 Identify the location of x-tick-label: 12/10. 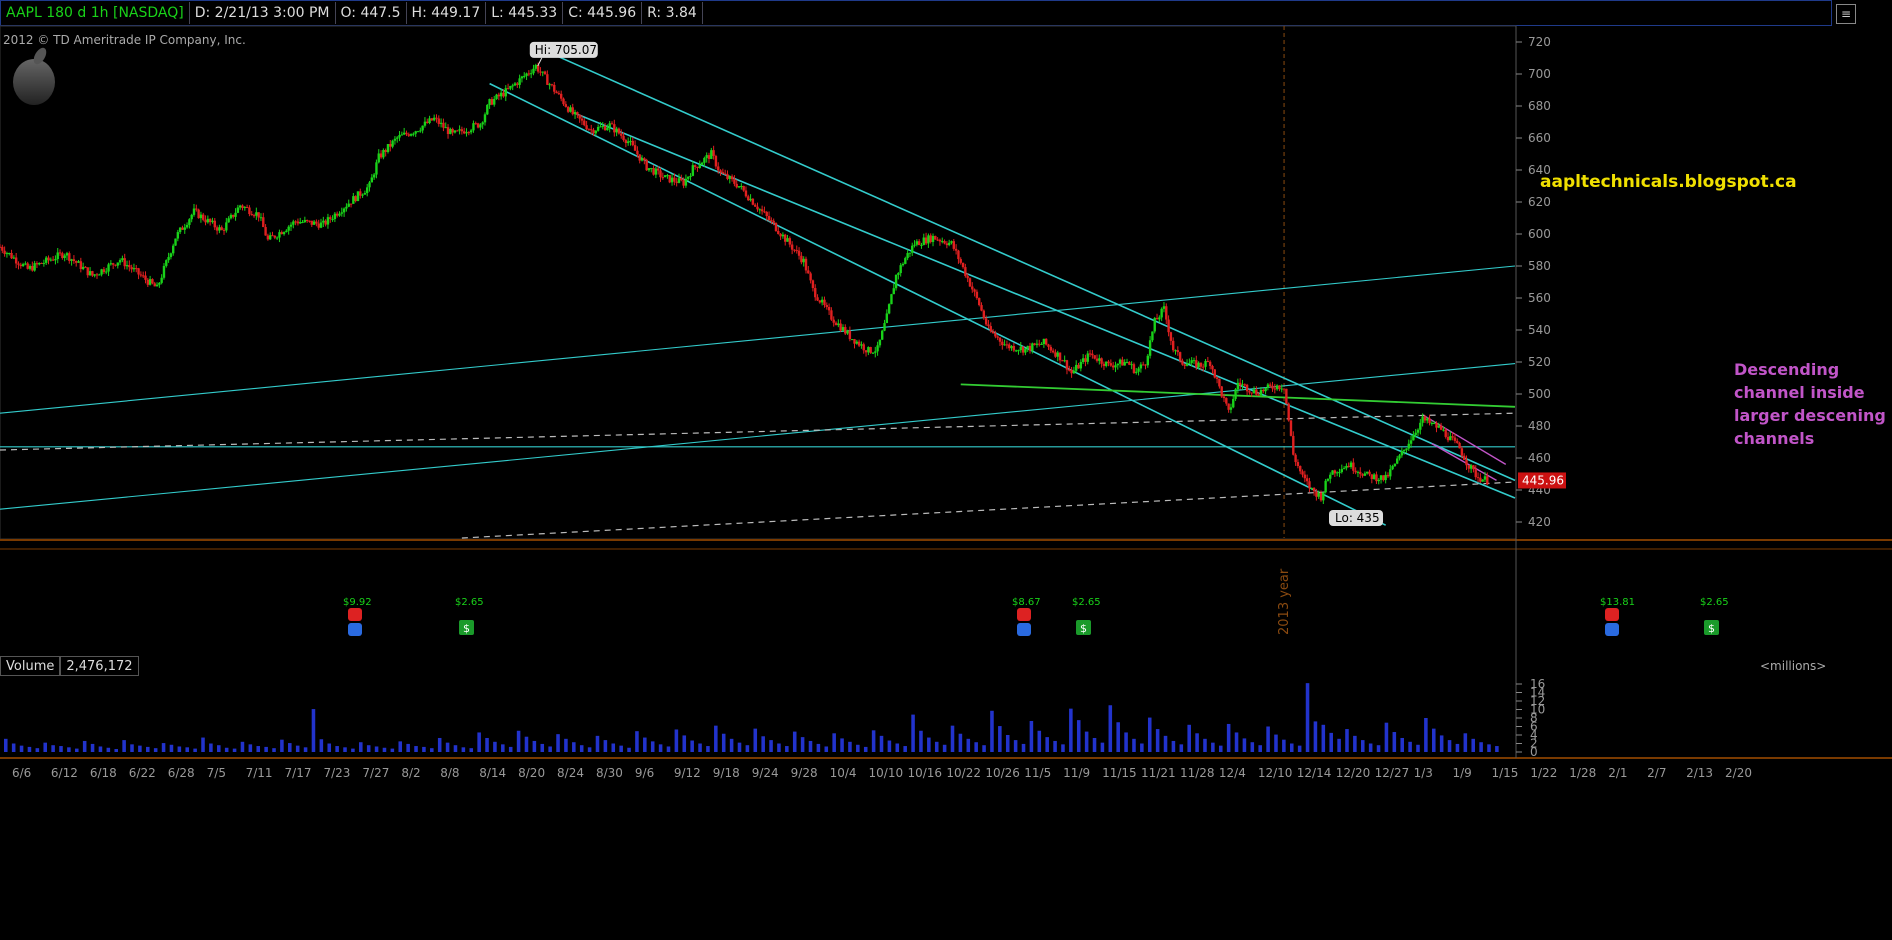
(1275, 773).